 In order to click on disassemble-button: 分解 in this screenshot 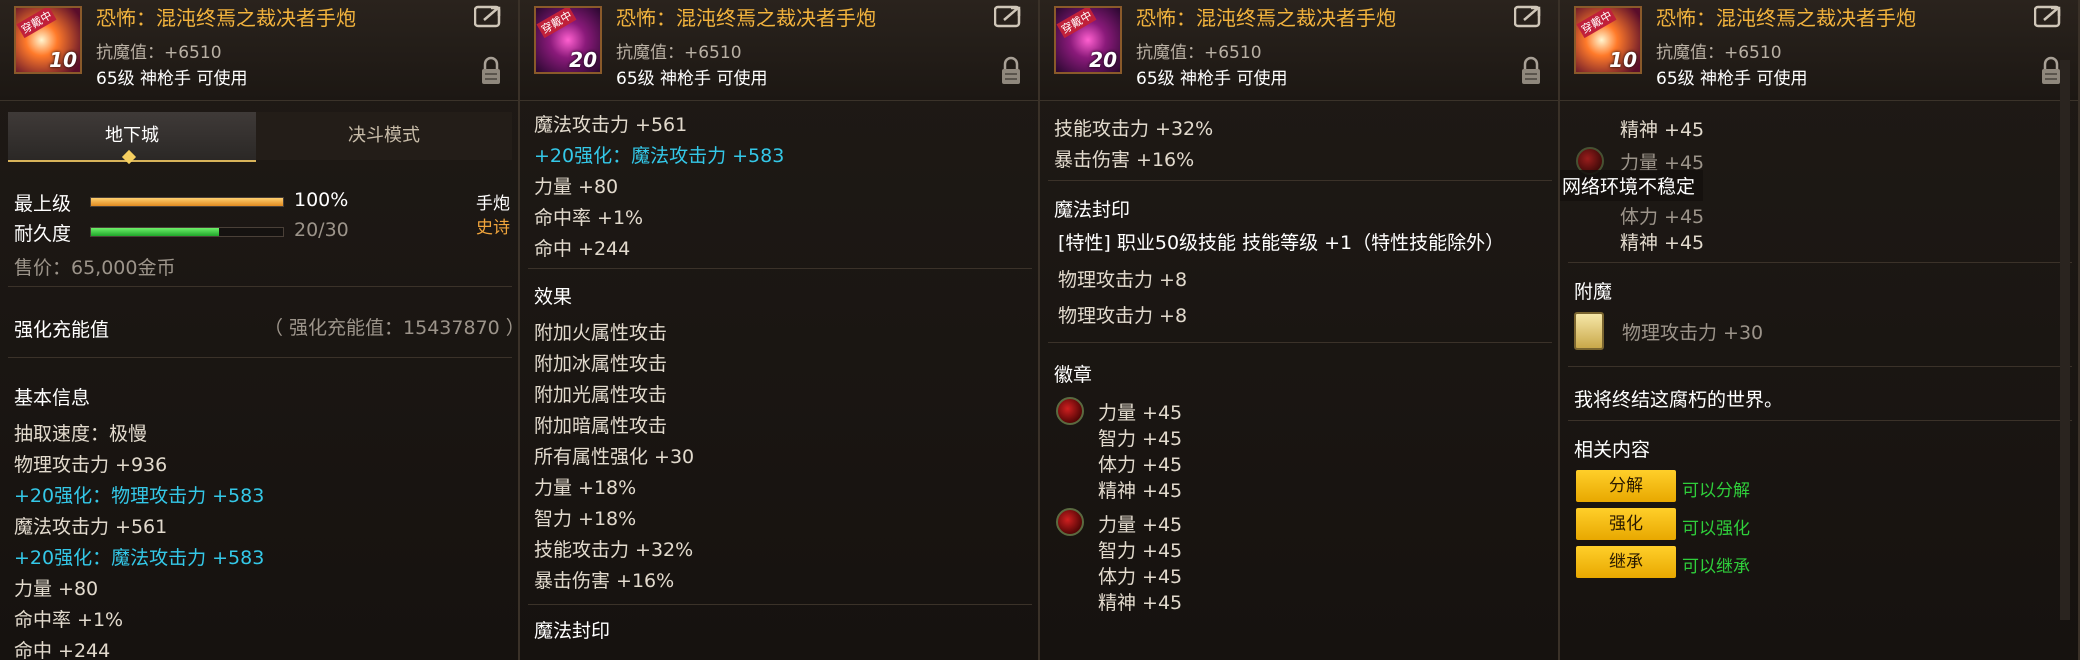, I will do `click(1626, 486)`.